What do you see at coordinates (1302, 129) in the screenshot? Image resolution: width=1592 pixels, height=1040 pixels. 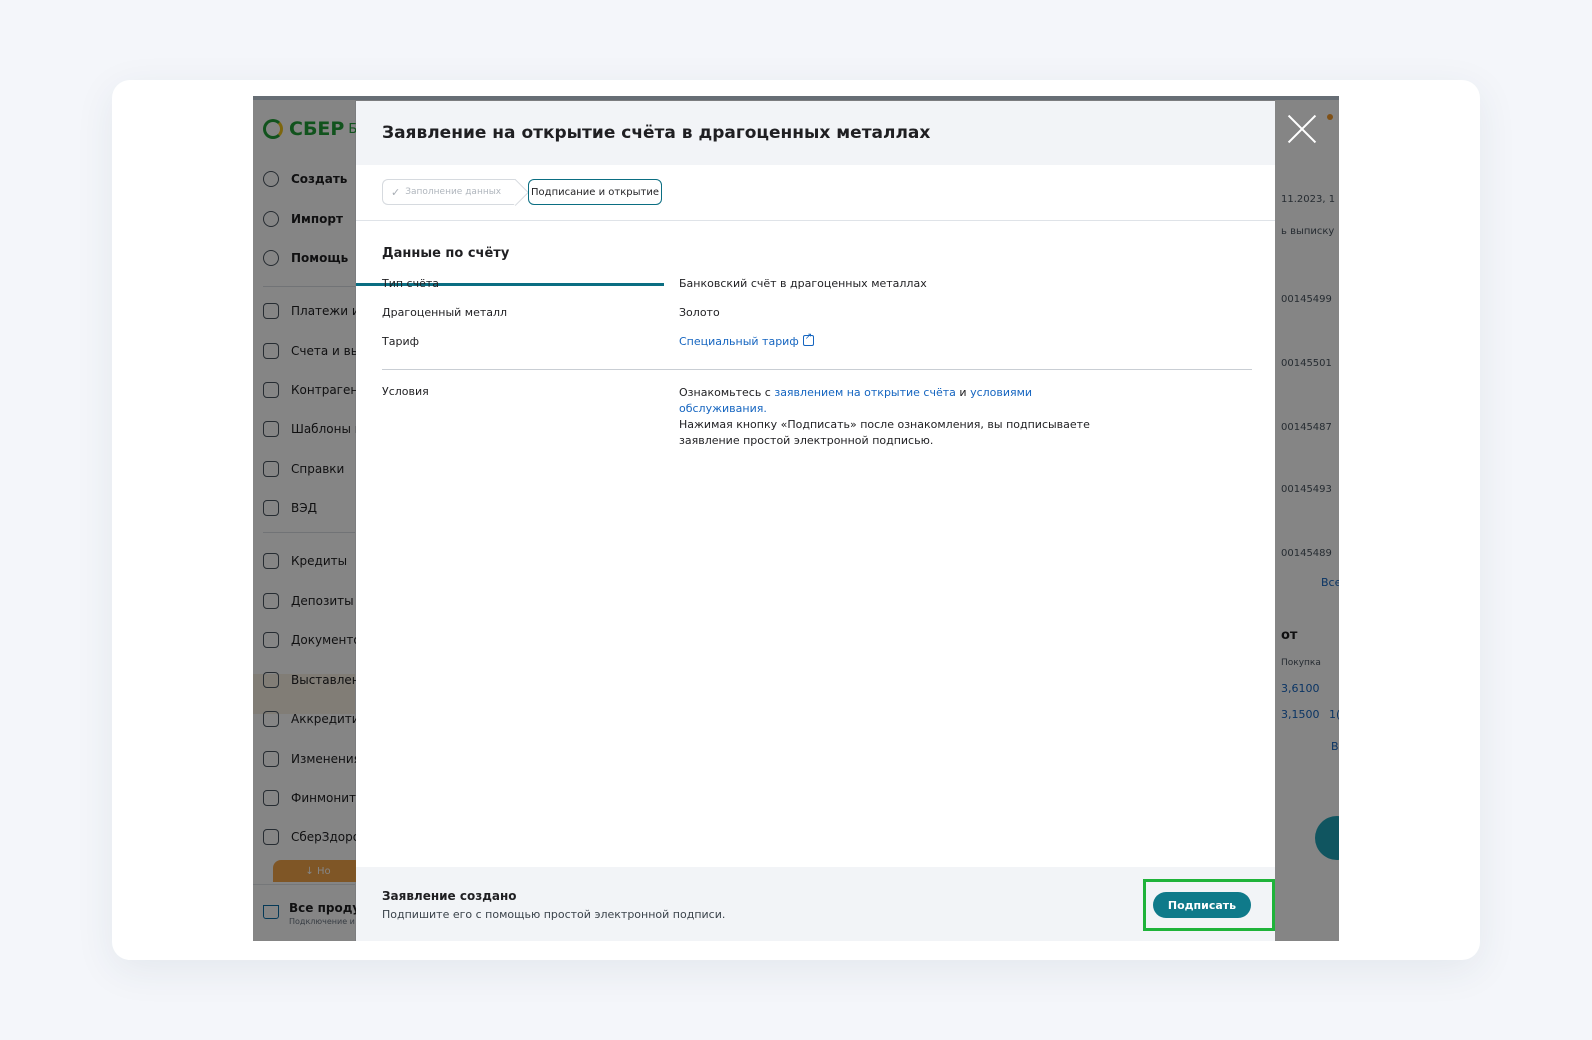 I see `close-icon` at bounding box center [1302, 129].